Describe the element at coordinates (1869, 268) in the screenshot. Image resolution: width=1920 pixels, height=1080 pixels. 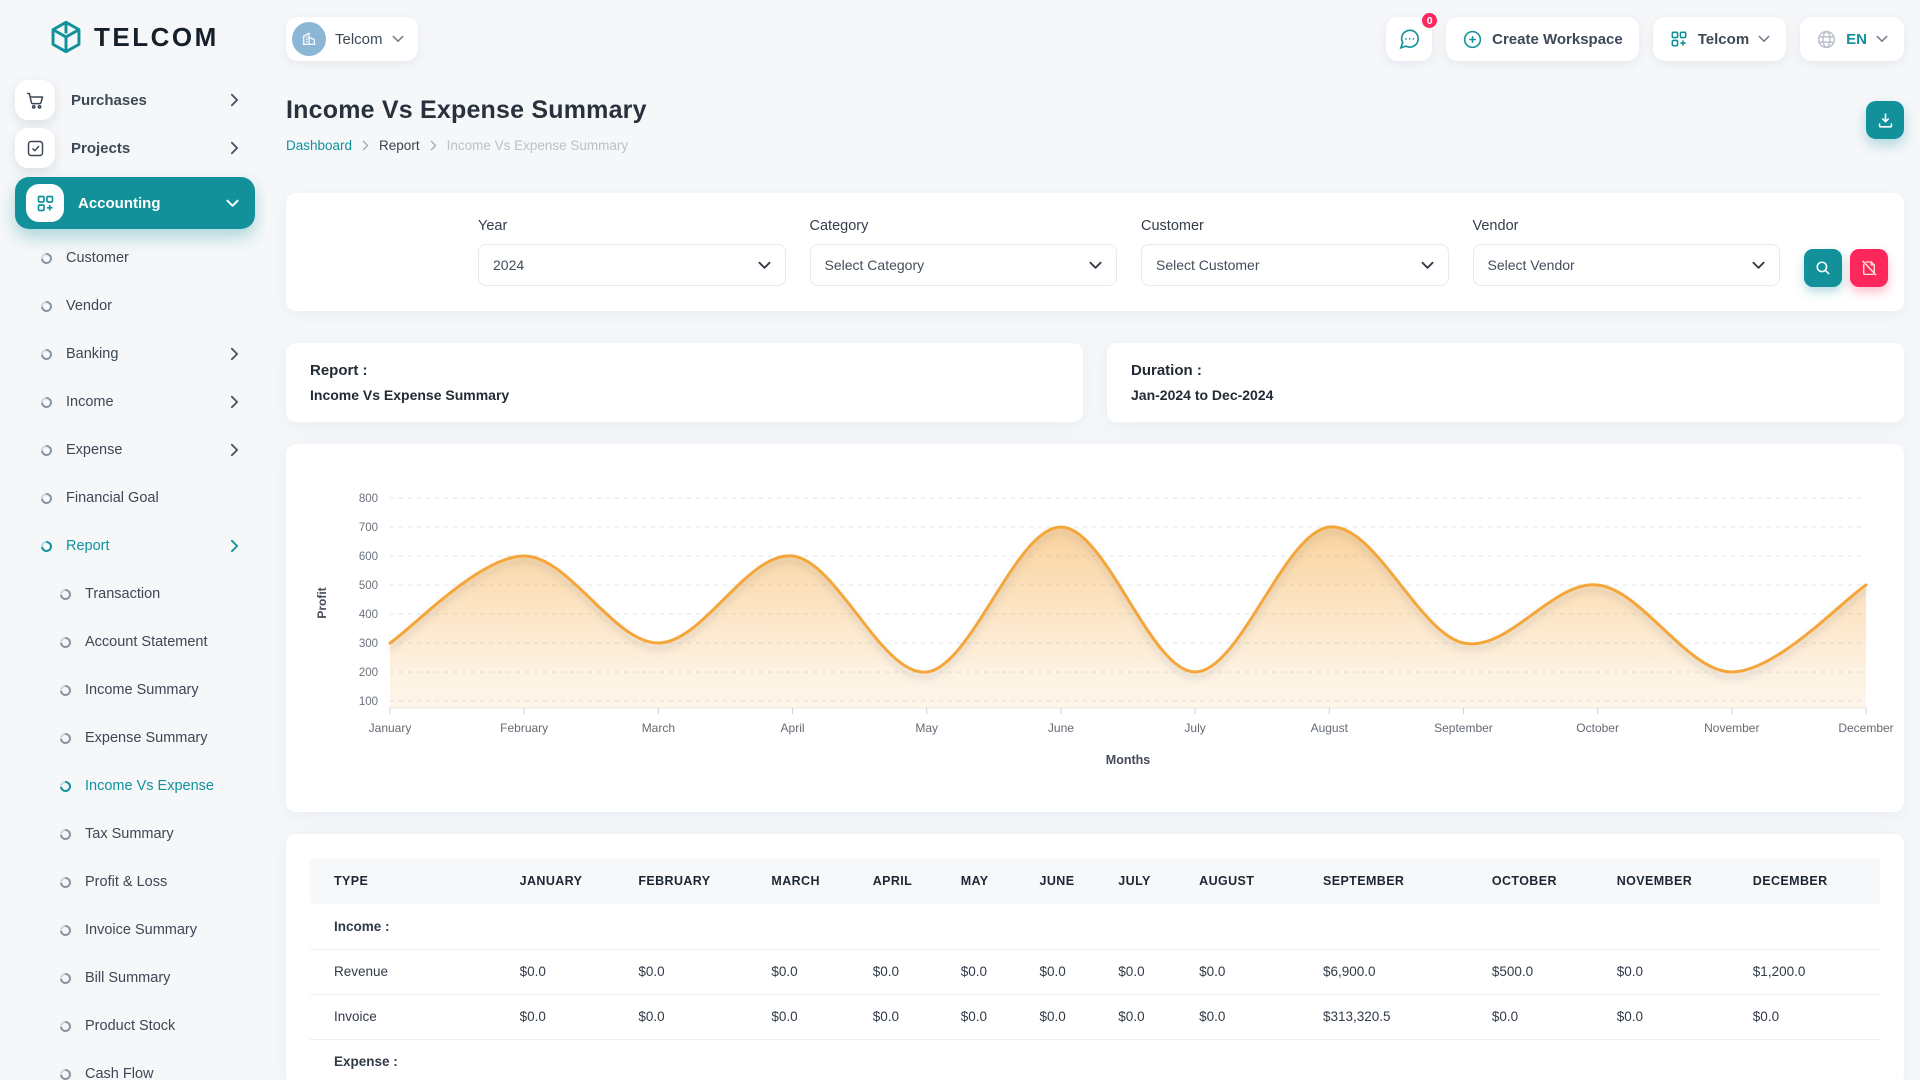
I see `clear-filter-button` at that location.